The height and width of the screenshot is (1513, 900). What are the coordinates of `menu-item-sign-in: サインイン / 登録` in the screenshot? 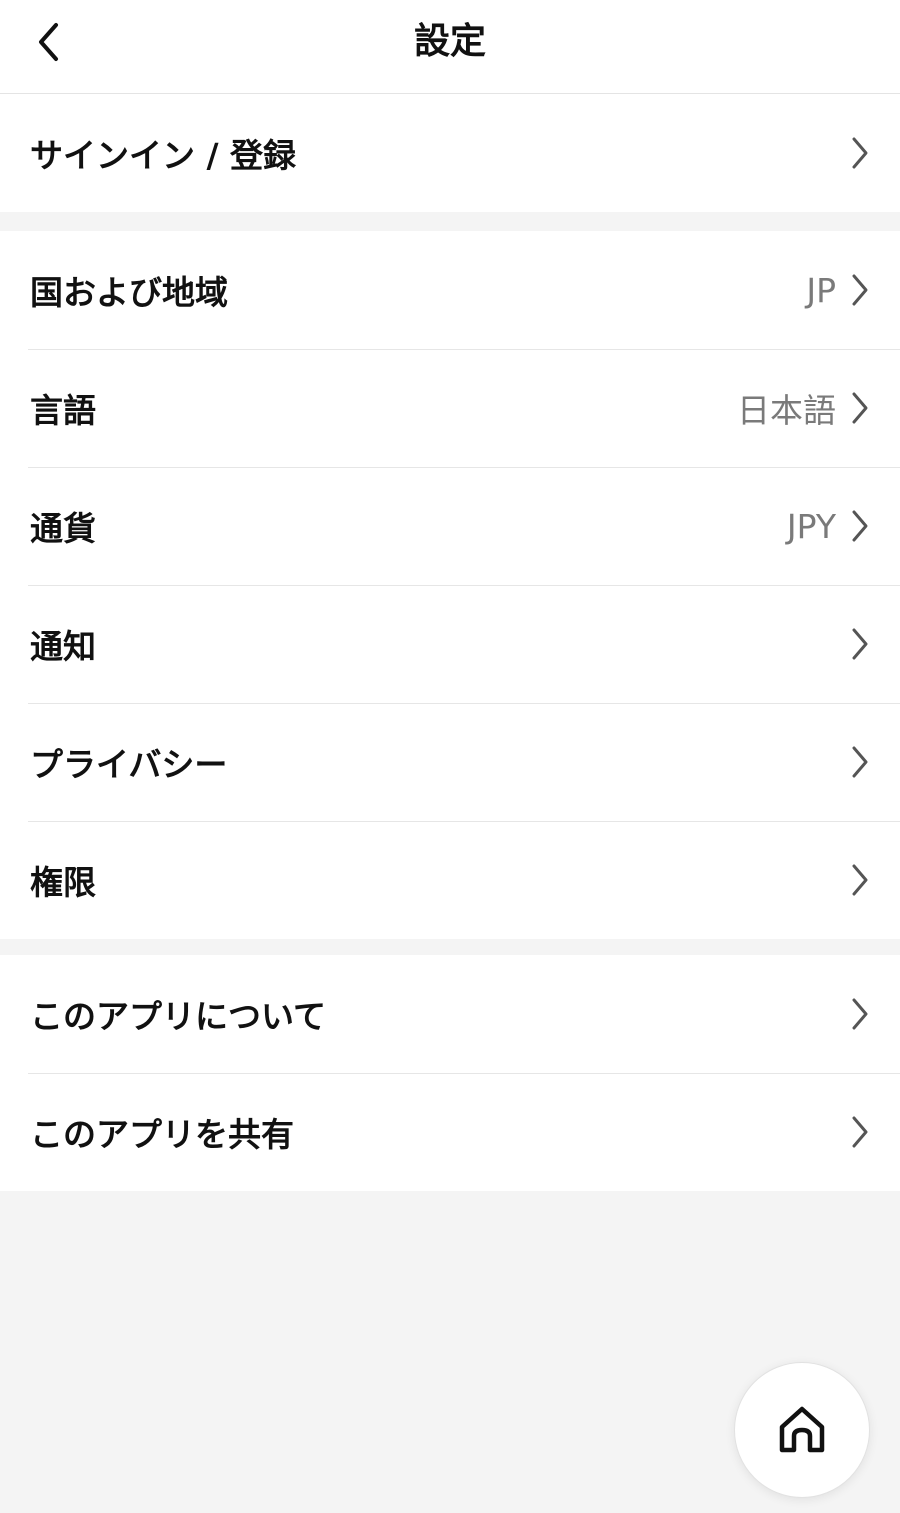 It's located at (450, 153).